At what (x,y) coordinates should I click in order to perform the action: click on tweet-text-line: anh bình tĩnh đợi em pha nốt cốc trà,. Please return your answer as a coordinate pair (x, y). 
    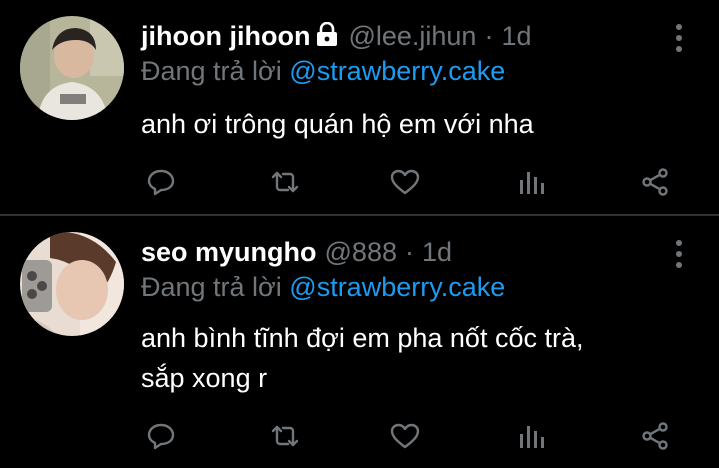
    Looking at the image, I should click on (362, 338).